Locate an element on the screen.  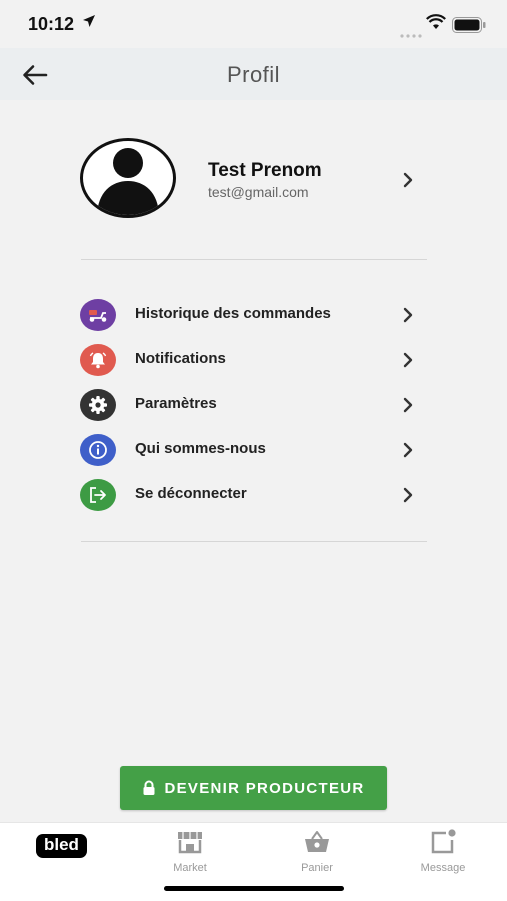
status-bar: 10:12 is located at coordinates (253, 25).